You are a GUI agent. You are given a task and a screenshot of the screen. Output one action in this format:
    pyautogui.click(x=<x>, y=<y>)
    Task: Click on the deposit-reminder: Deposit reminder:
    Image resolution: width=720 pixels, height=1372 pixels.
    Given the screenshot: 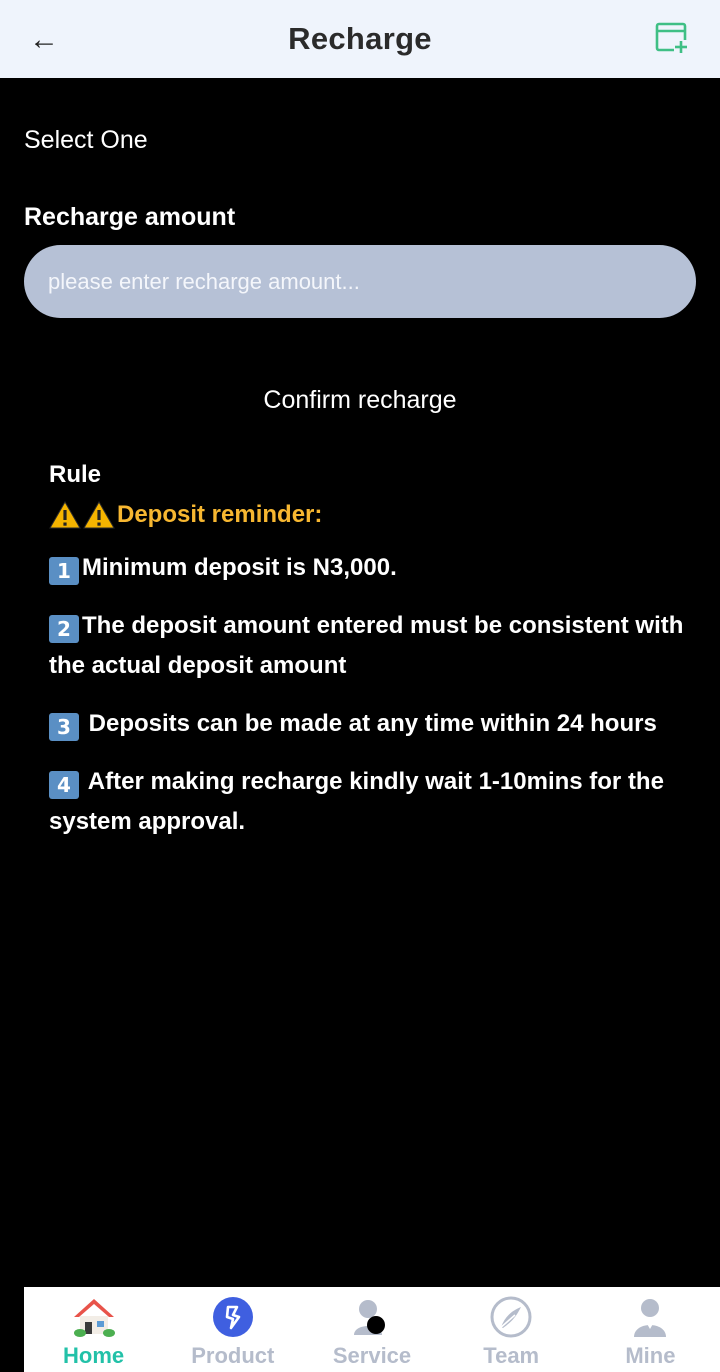 What is the action you would take?
    pyautogui.click(x=369, y=515)
    